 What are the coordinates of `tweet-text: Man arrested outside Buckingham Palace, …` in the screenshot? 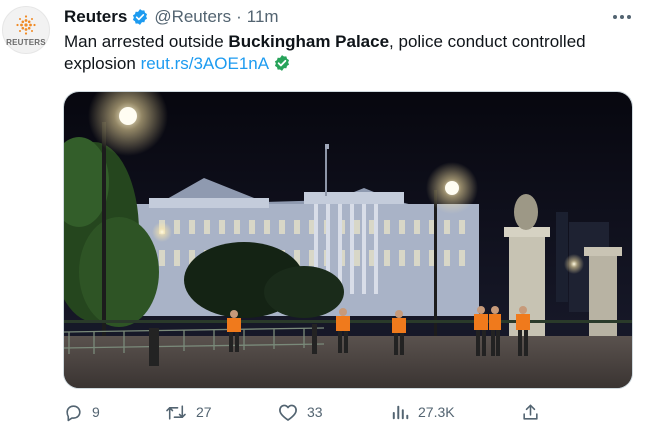 It's located at (344, 53).